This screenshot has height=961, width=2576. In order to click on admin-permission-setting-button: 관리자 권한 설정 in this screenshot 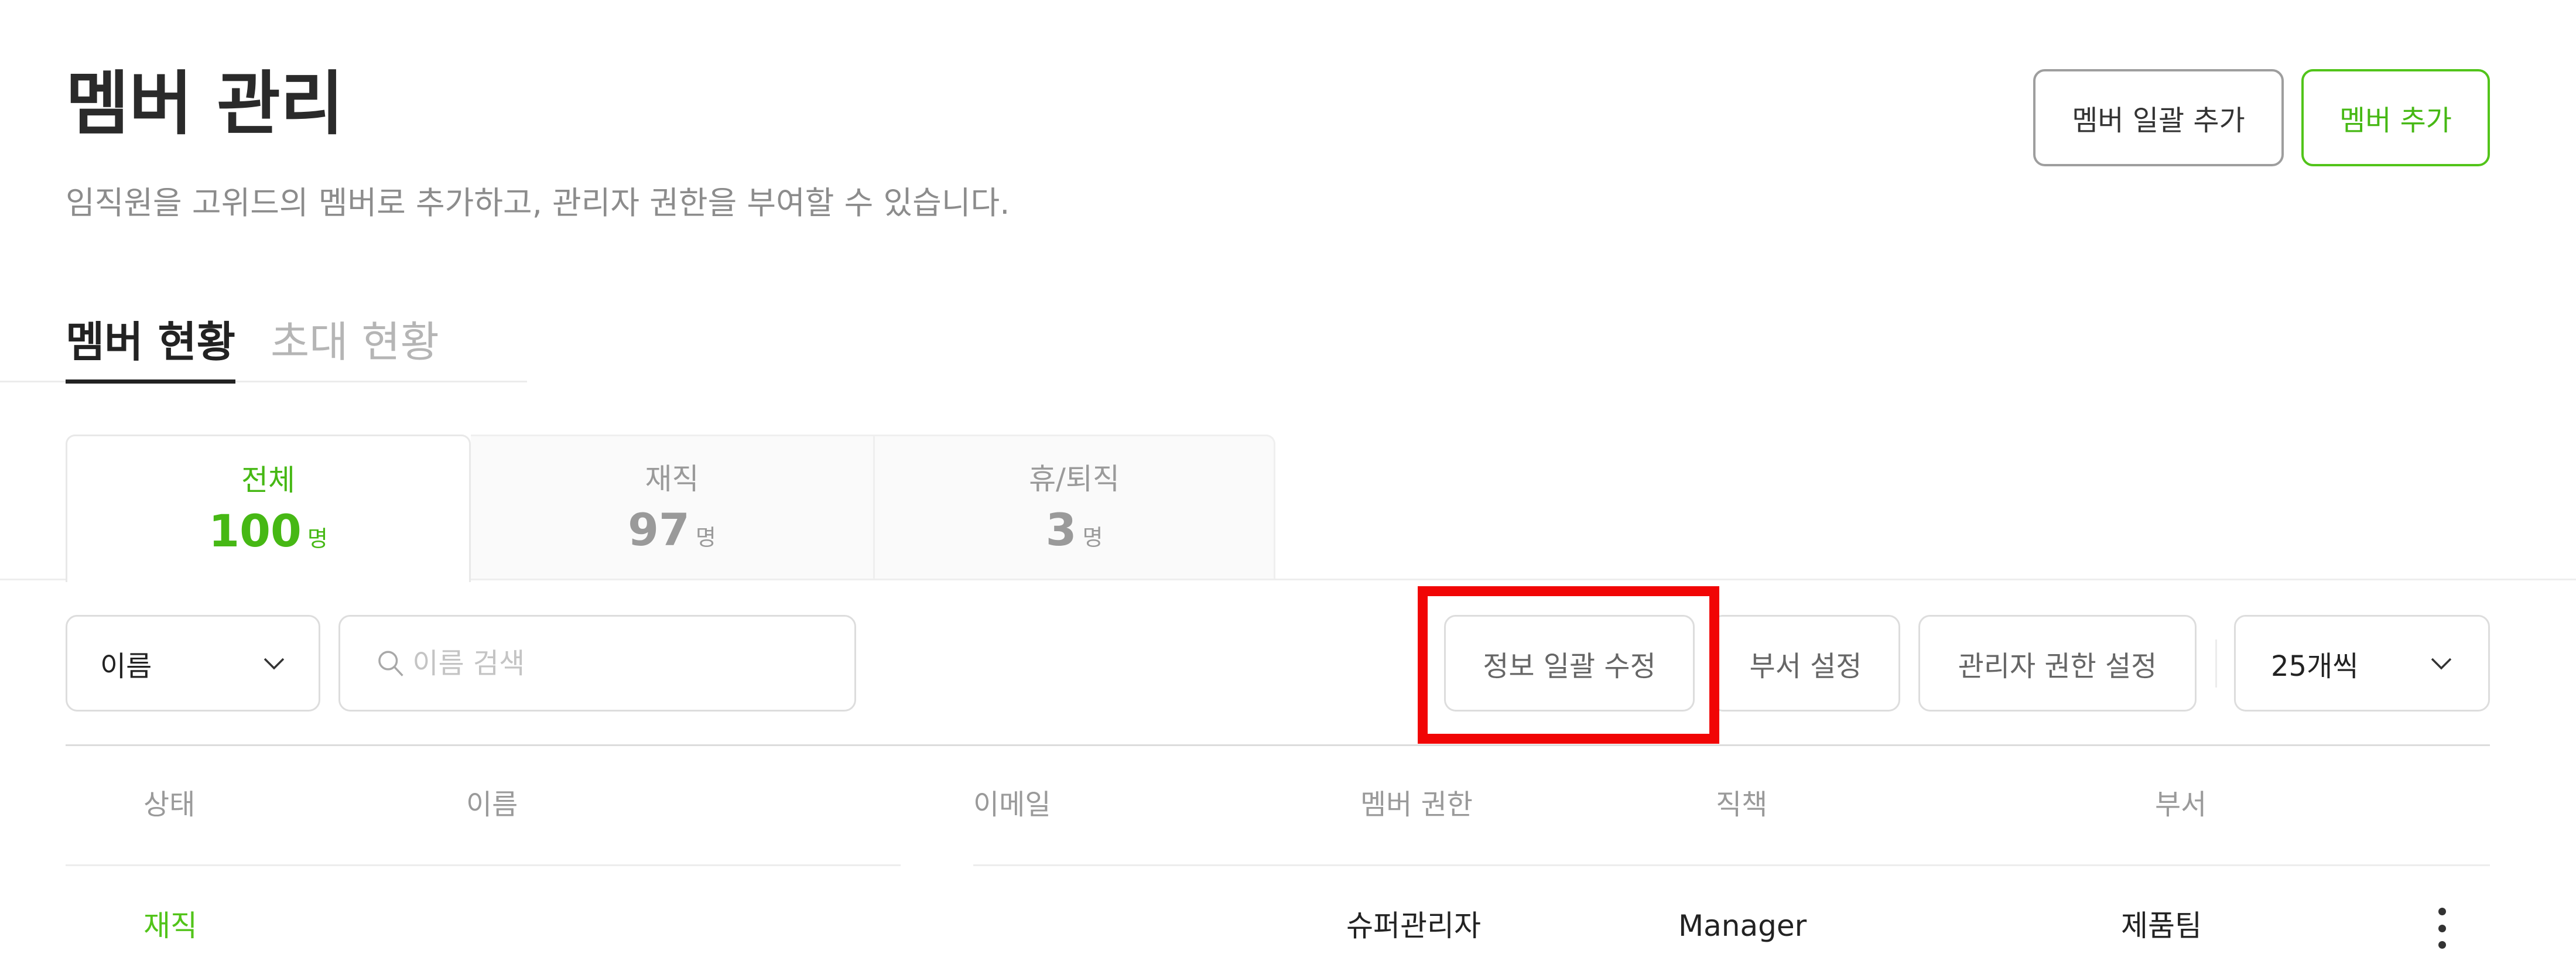, I will do `click(2057, 663)`.